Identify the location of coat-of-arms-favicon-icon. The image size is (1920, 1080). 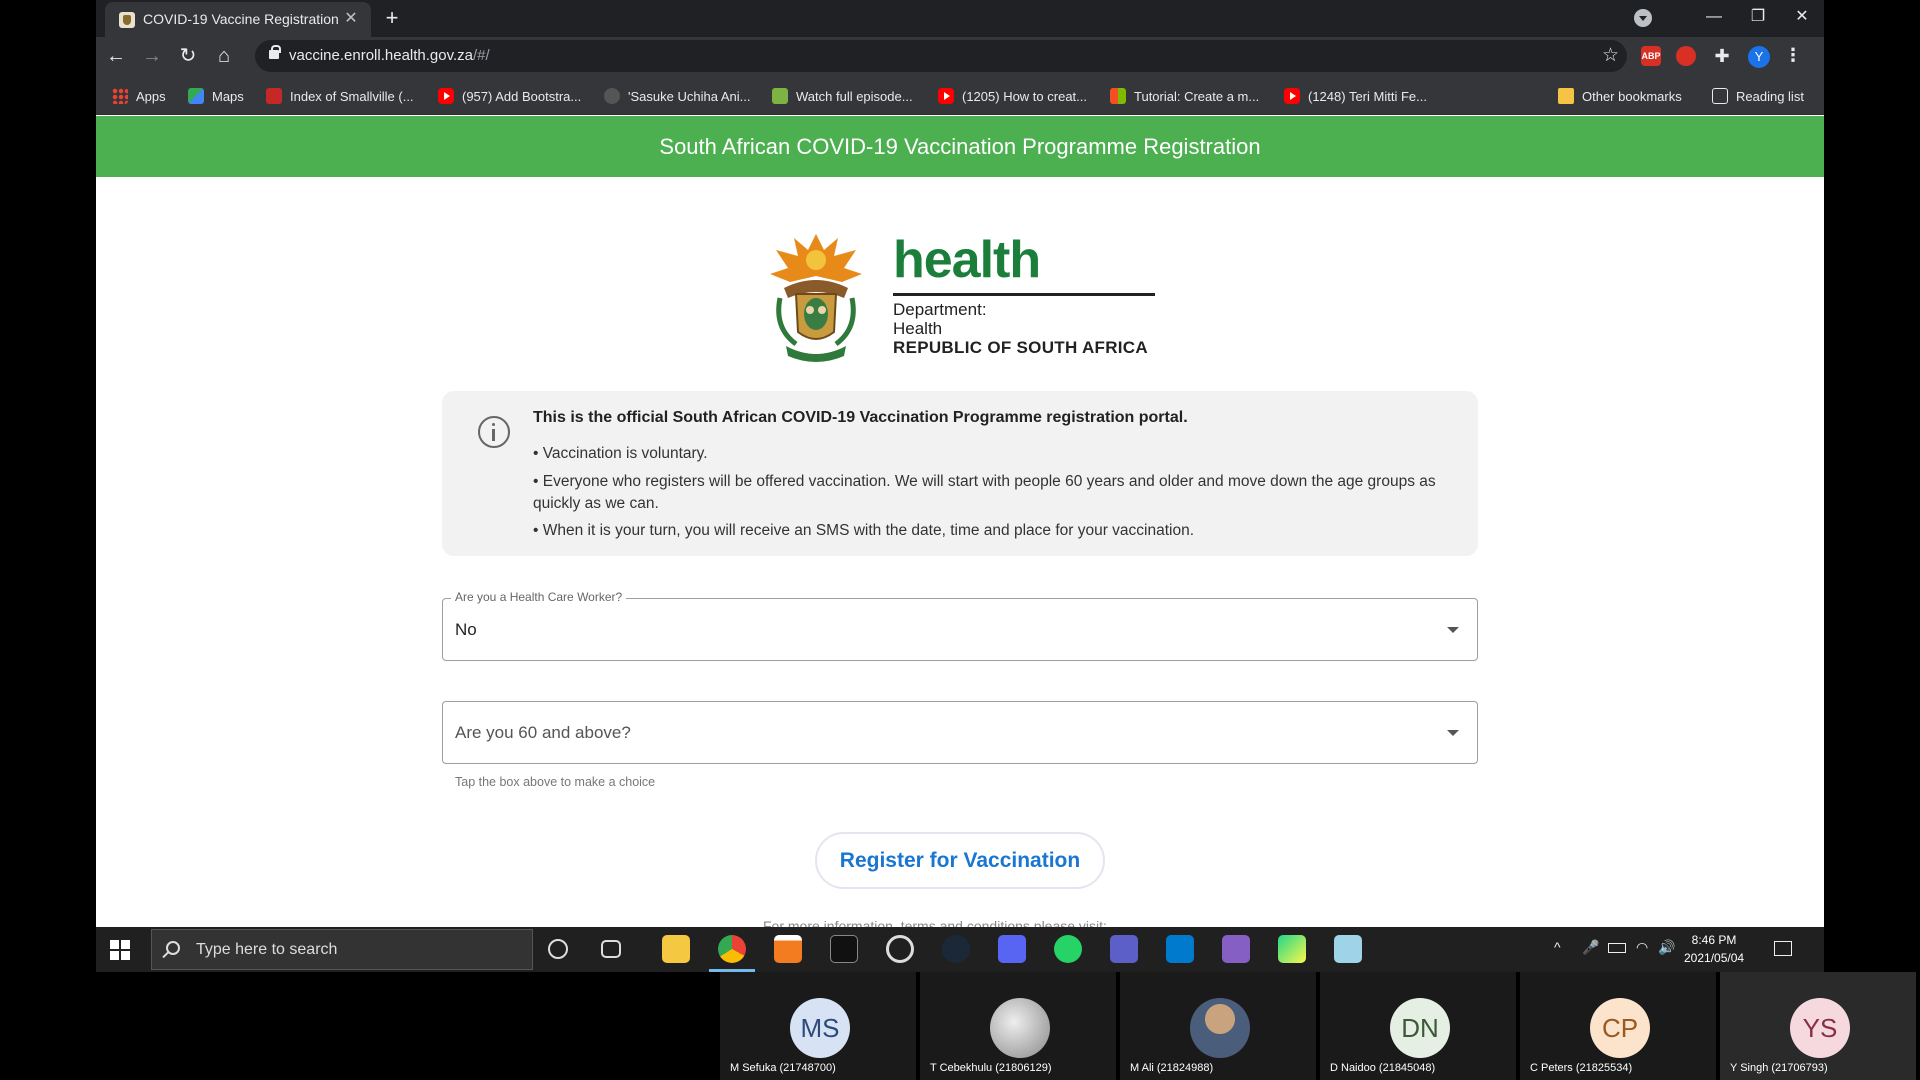
(127, 20).